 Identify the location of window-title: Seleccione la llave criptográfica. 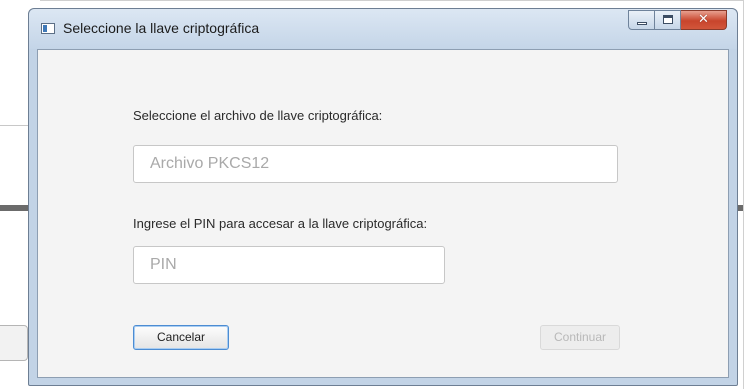
(161, 28).